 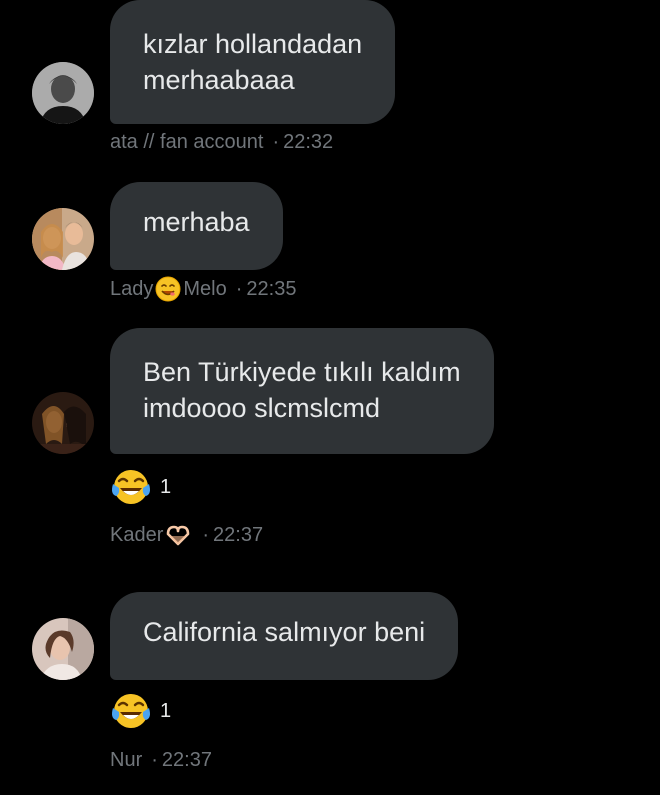 What do you see at coordinates (308, 142) in the screenshot?
I see `timestamp: 22:32` at bounding box center [308, 142].